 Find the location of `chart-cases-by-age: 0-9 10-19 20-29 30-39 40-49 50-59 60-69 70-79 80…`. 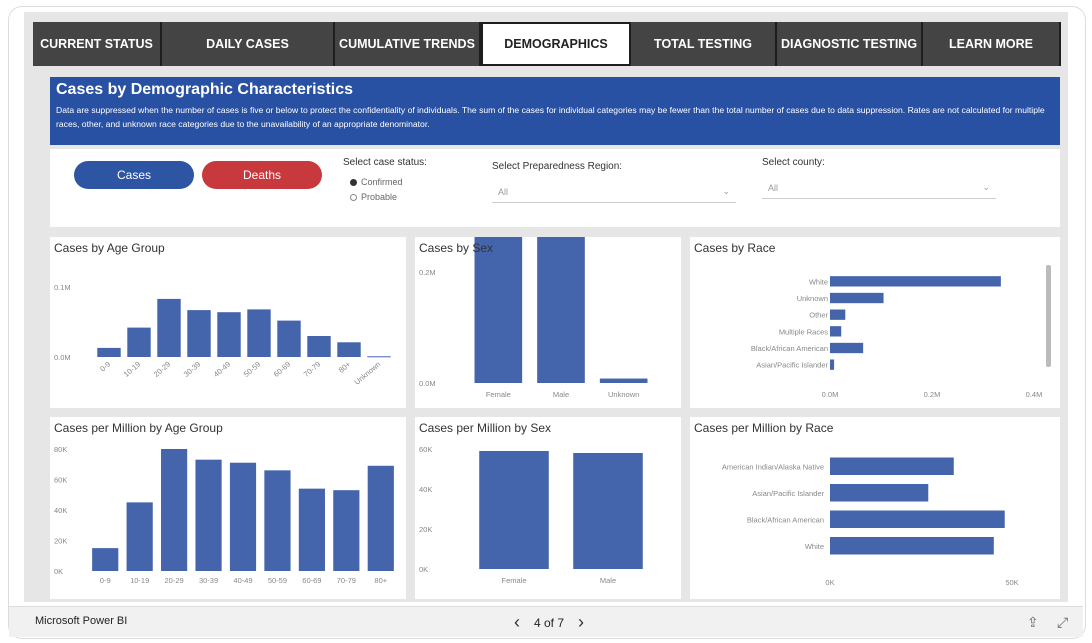

chart-cases-by-age: 0-9 10-19 20-29 30-39 40-49 50-59 60-69 70-79 80… is located at coordinates (222, 335).